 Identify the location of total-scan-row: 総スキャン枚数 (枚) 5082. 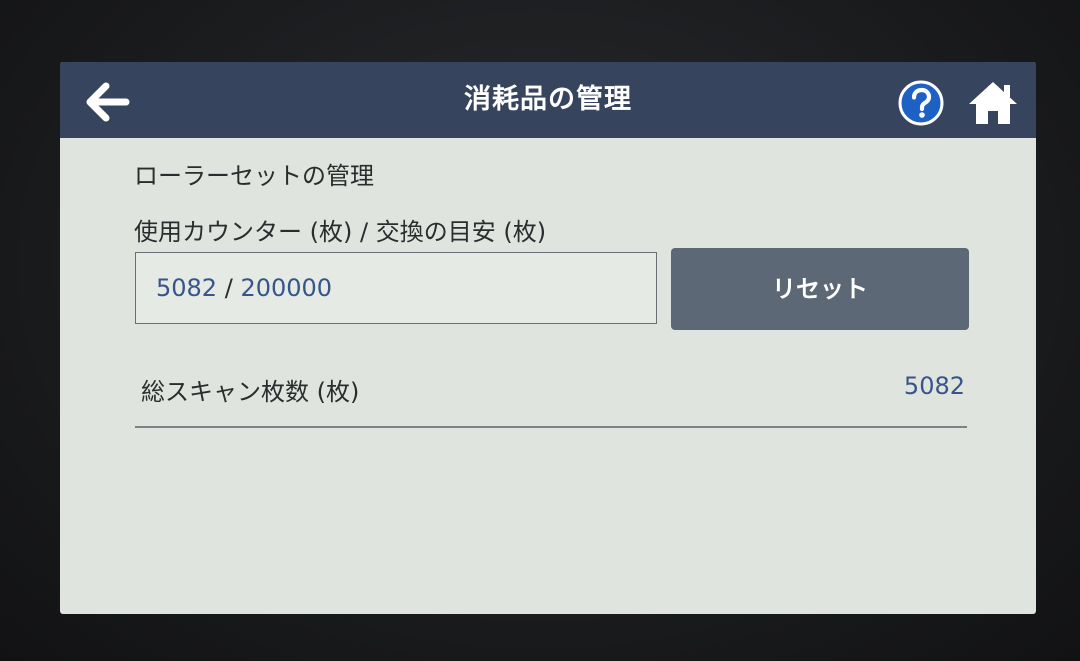
(551, 395).